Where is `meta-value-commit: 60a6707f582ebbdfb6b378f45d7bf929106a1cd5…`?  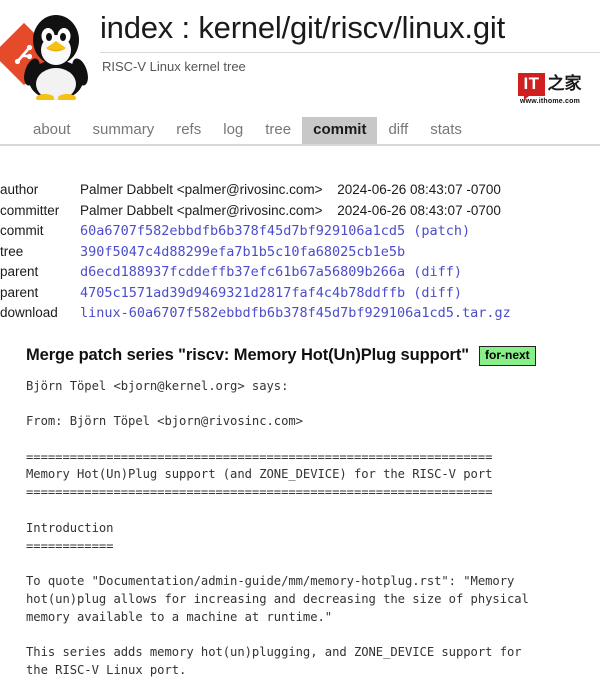
meta-value-commit: 60a6707f582ebbdfb6b378f45d7bf929106a1cd5… is located at coordinates (295, 231).